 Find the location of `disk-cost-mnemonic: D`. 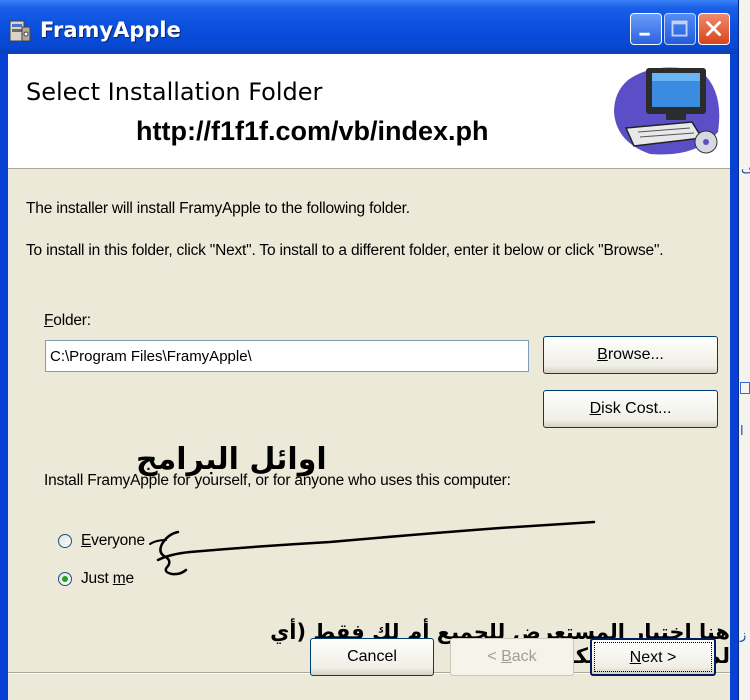

disk-cost-mnemonic: D is located at coordinates (595, 408).